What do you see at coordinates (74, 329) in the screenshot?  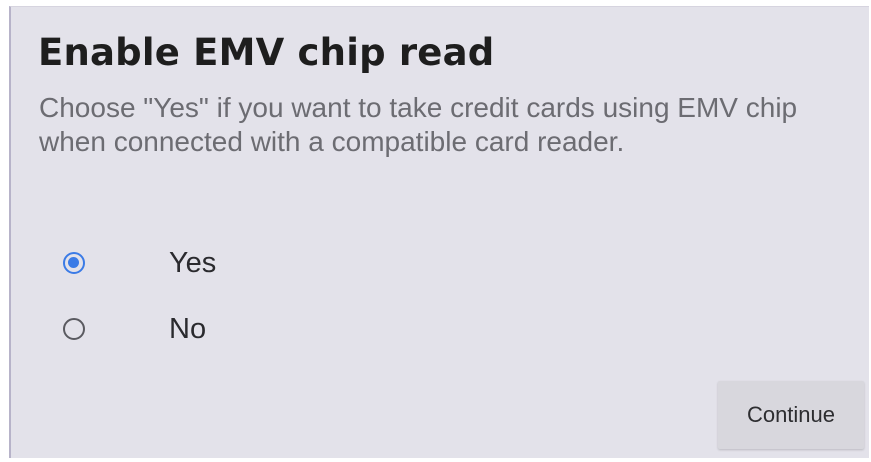 I see `radio-unchecked-icon` at bounding box center [74, 329].